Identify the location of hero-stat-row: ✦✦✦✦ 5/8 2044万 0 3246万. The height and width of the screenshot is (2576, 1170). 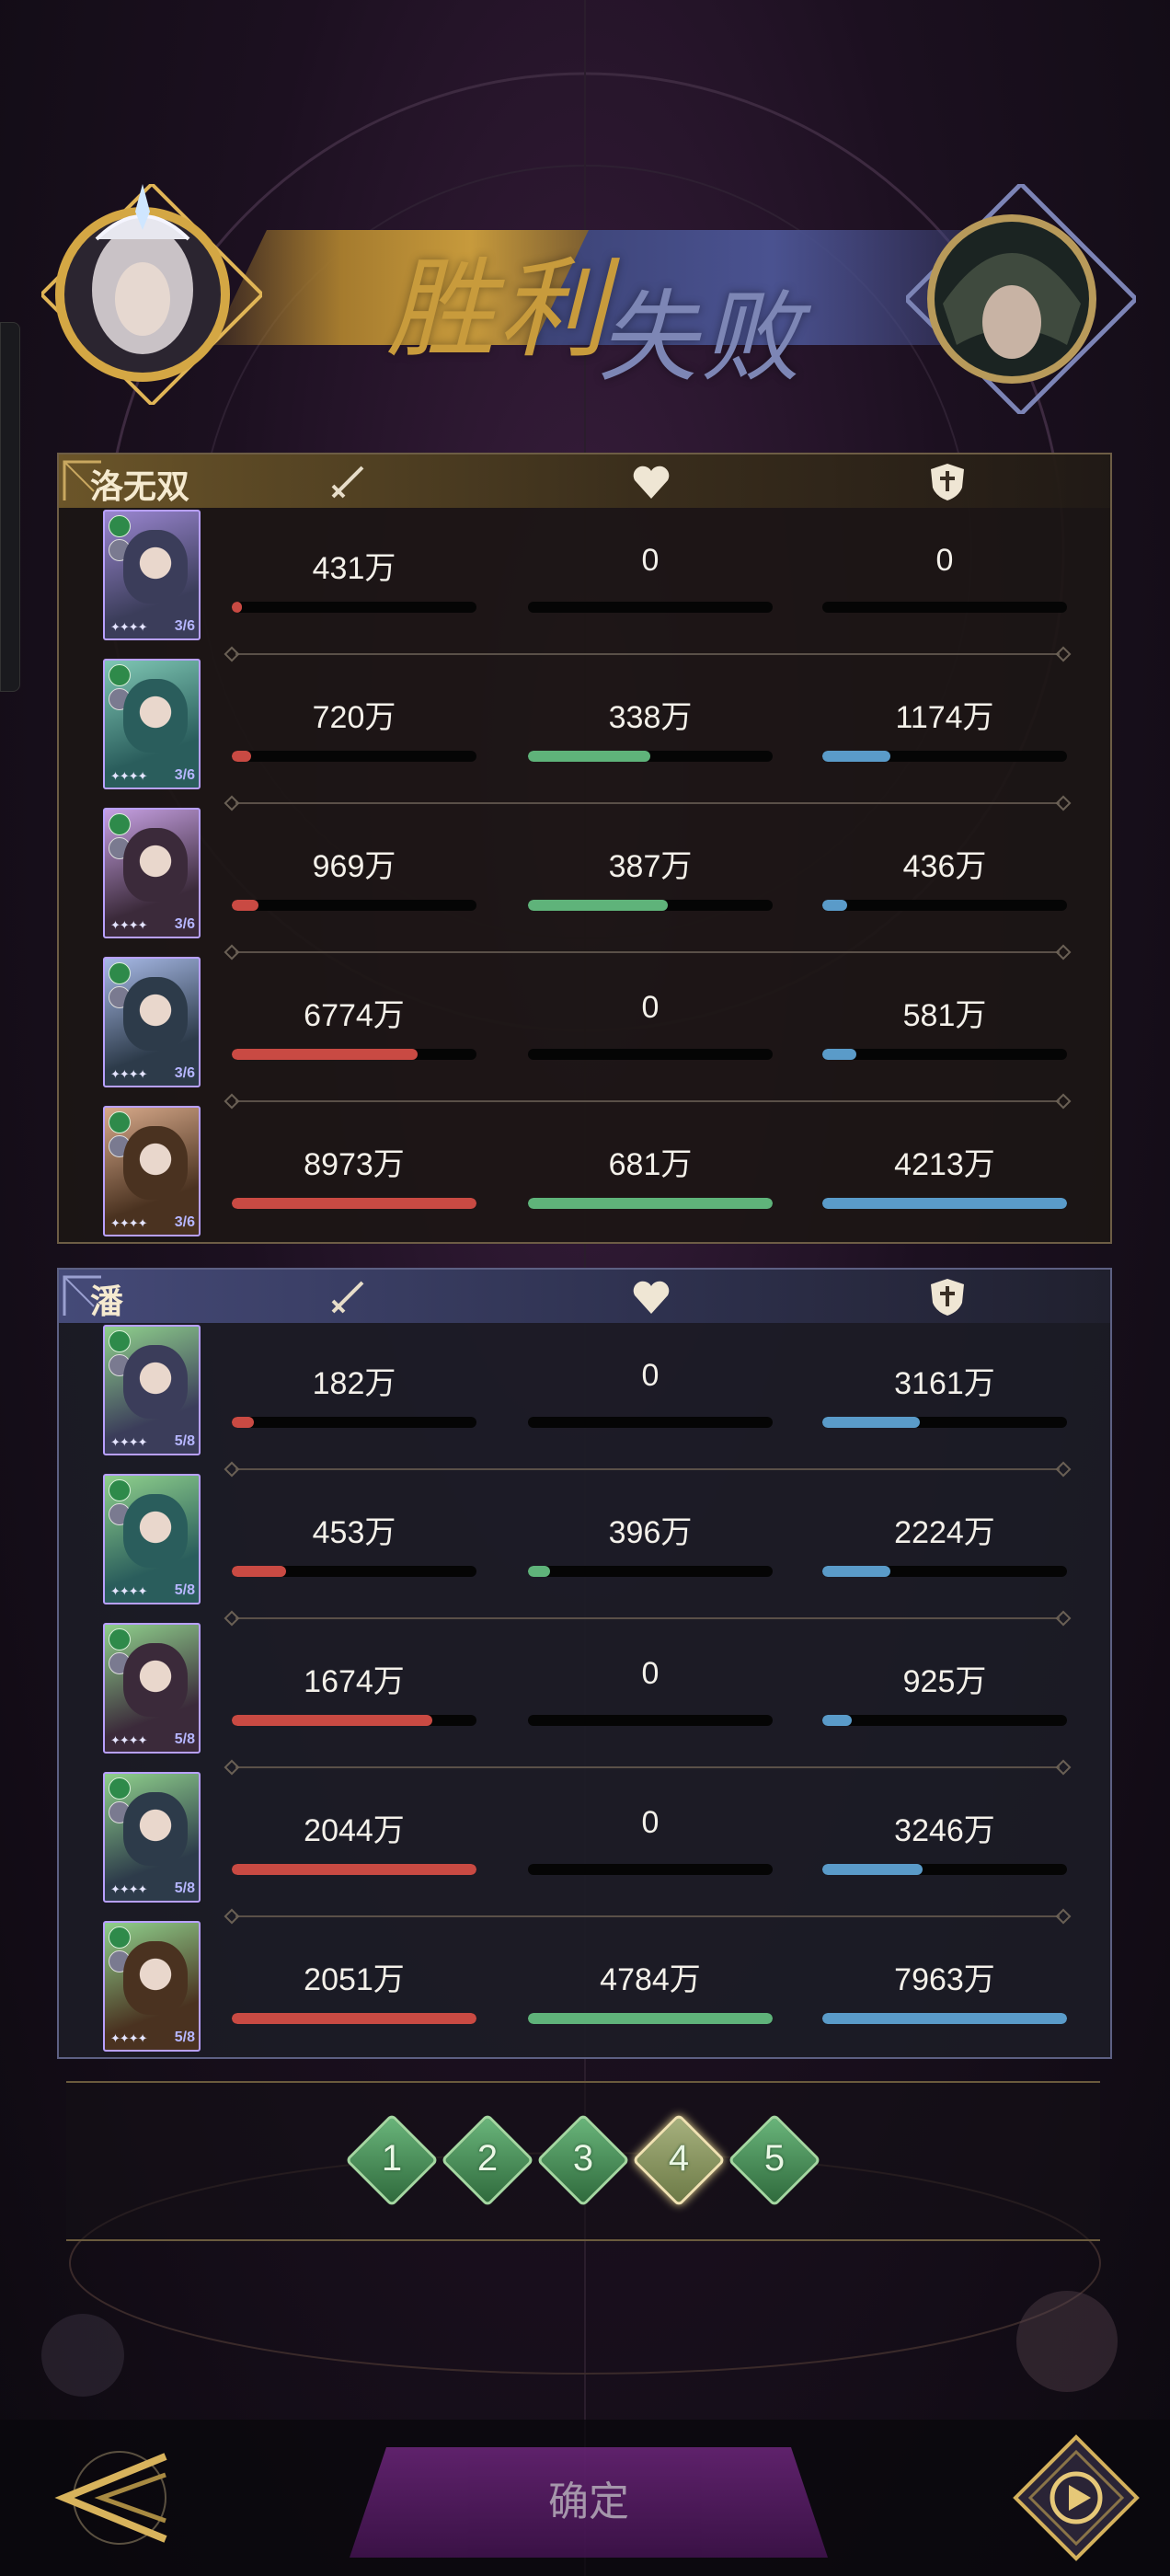
(584, 1846).